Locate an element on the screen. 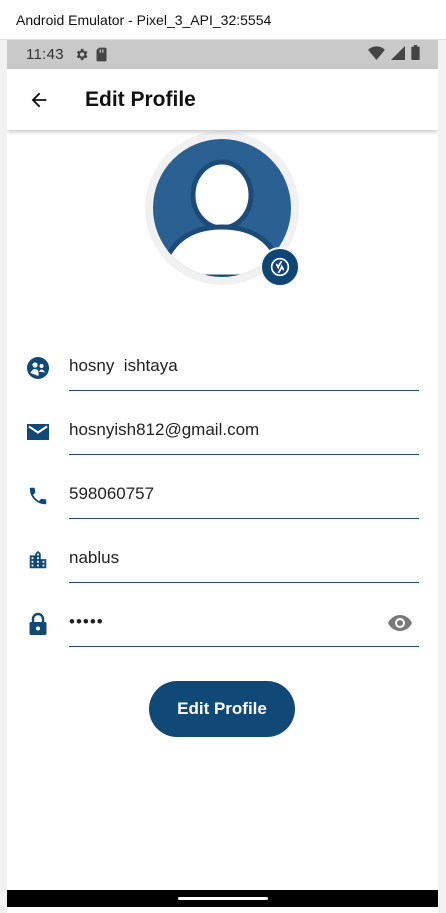  settings-icon is located at coordinates (81, 54).